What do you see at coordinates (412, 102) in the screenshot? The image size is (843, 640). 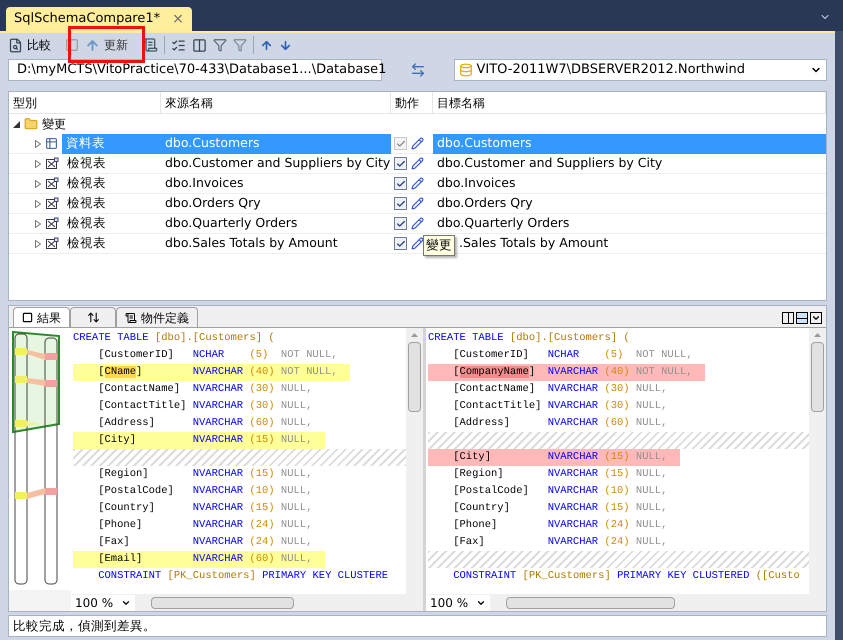 I see `column-header: 動作` at bounding box center [412, 102].